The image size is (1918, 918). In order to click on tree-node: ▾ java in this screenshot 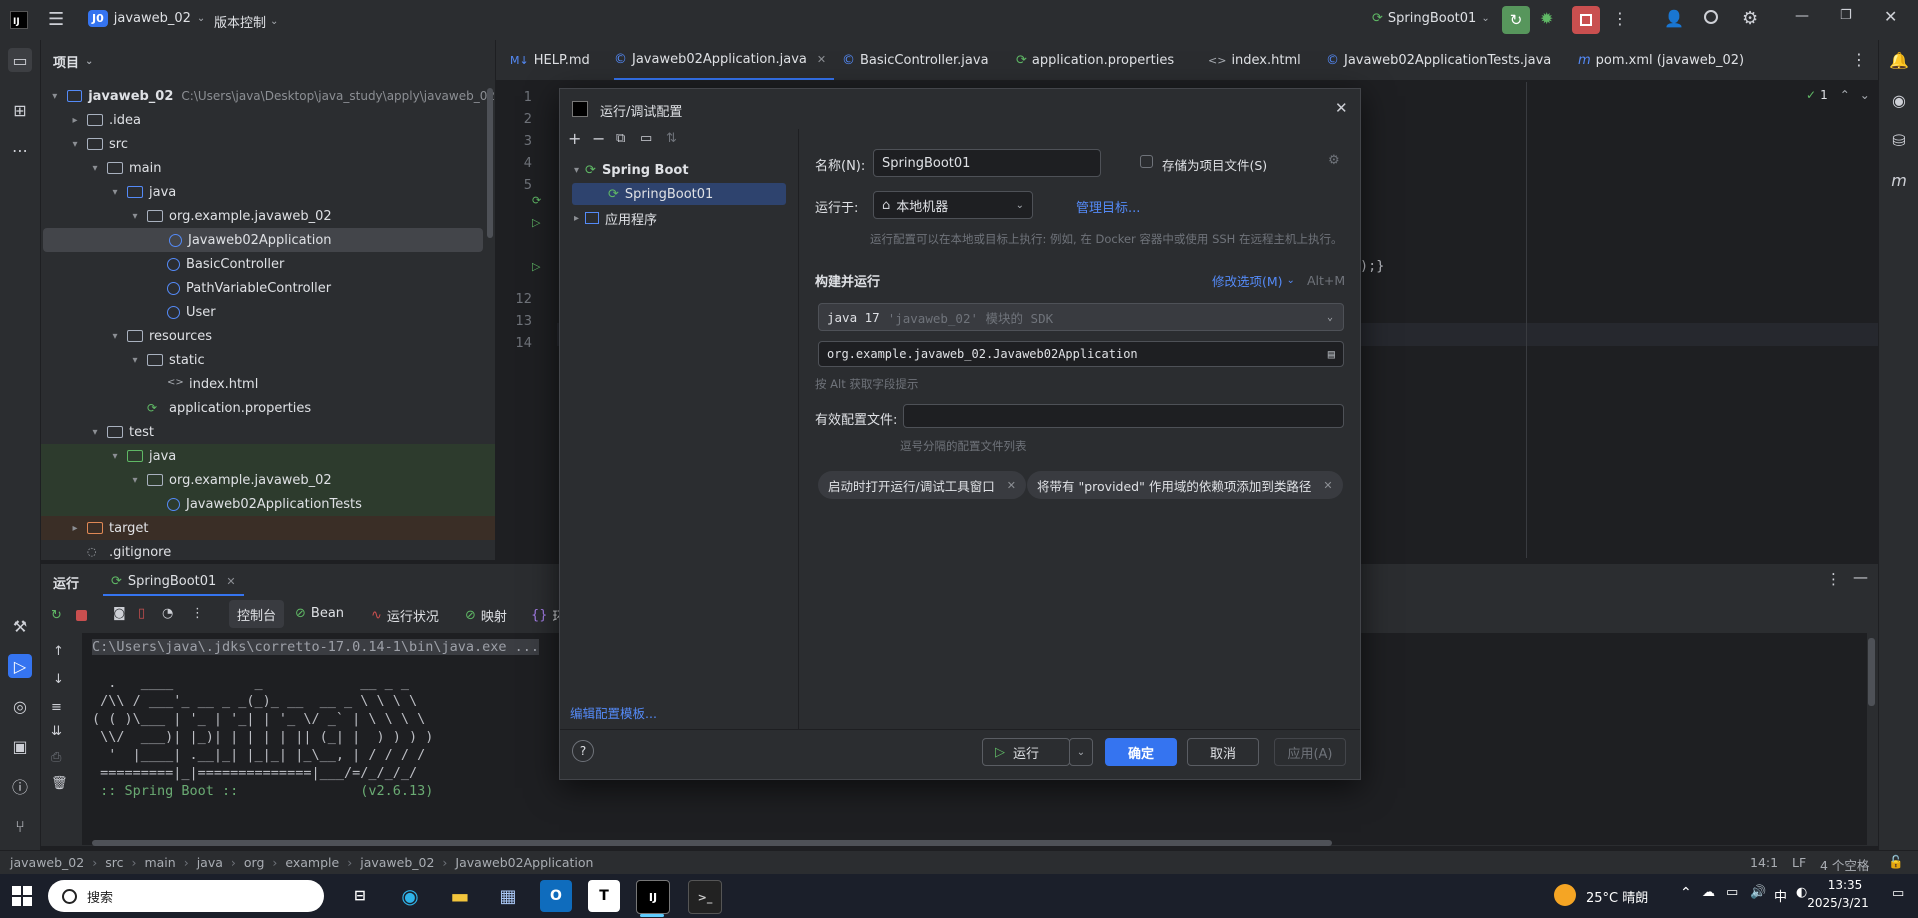, I will do `click(268, 456)`.